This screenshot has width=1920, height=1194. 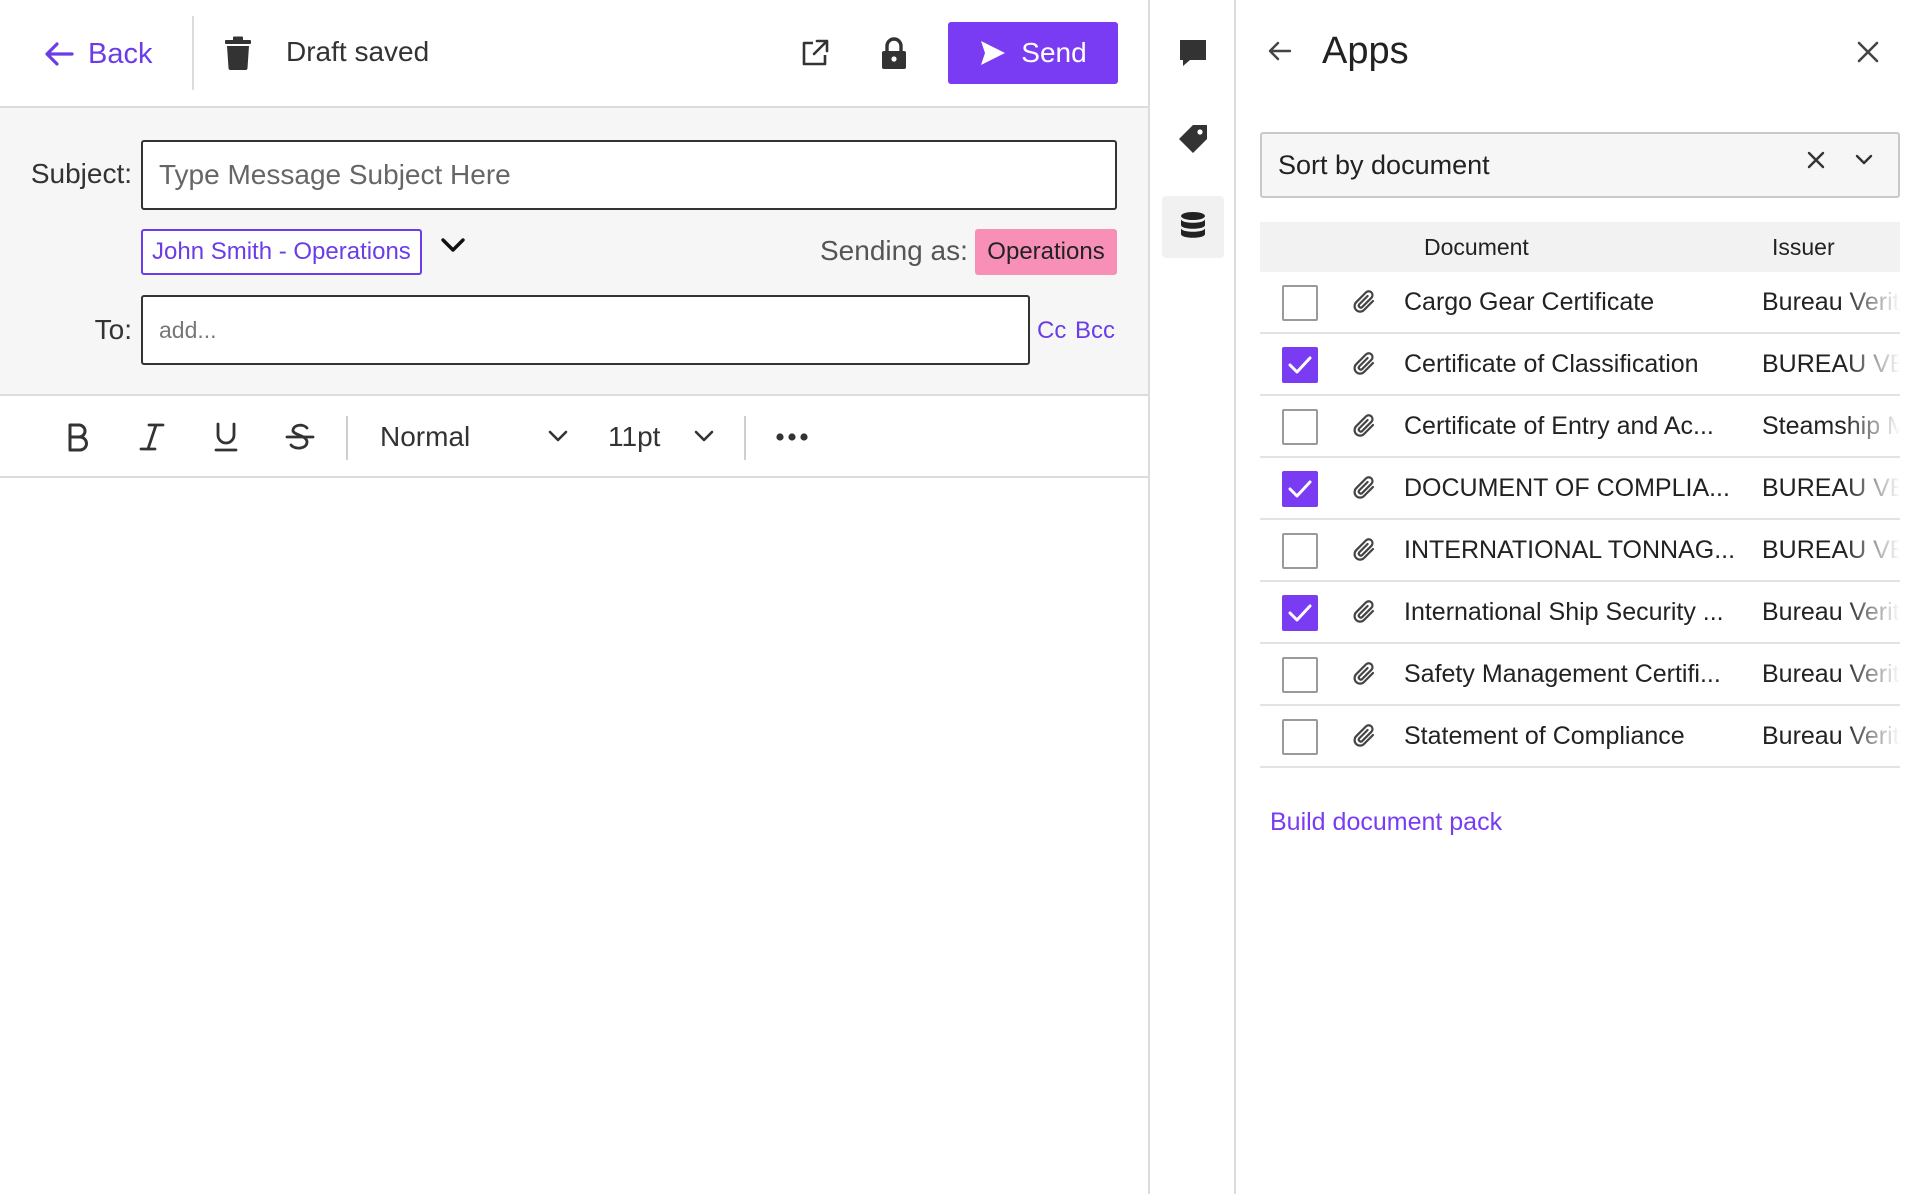 I want to click on table-row: Statement of Compliance Bureau Verit, so click(x=1580, y=737).